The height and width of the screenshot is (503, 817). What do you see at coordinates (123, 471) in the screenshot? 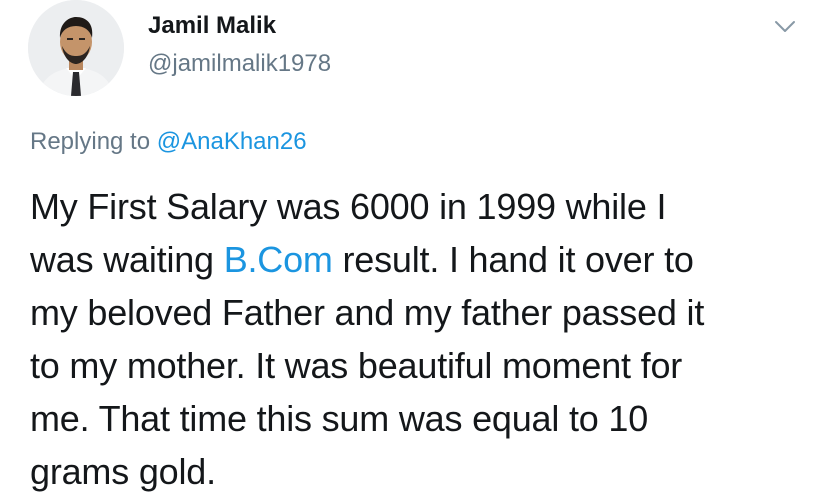
I see `tweet-text-line: grams gold.` at bounding box center [123, 471].